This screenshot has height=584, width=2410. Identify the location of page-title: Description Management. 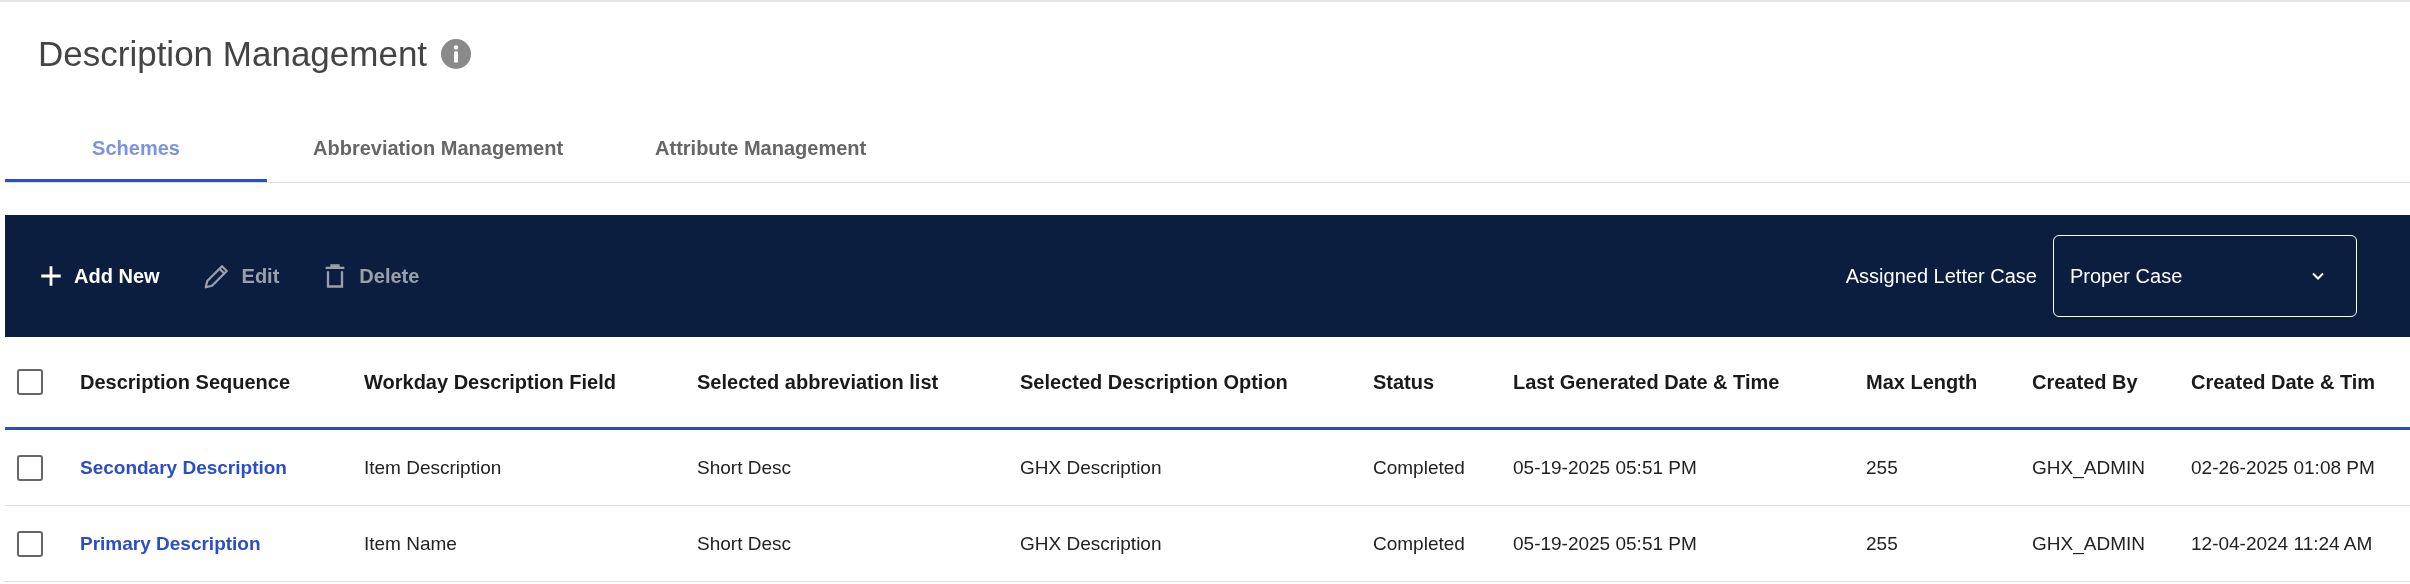
(233, 54).